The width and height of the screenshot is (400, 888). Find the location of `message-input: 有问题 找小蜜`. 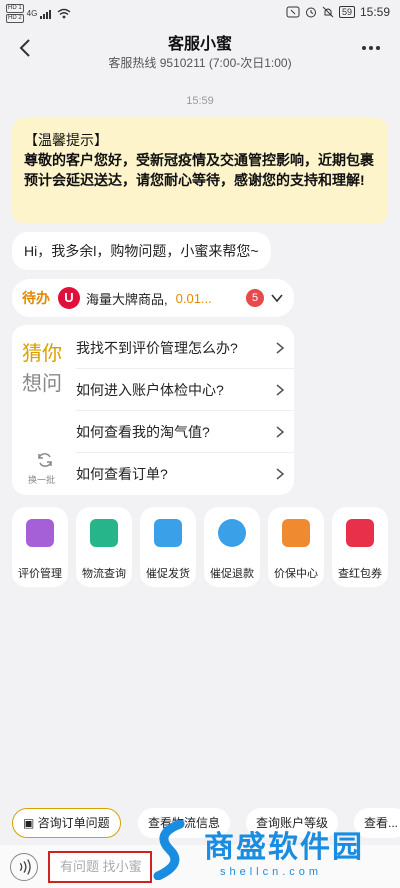

message-input: 有问题 找小蜜 is located at coordinates (100, 867).